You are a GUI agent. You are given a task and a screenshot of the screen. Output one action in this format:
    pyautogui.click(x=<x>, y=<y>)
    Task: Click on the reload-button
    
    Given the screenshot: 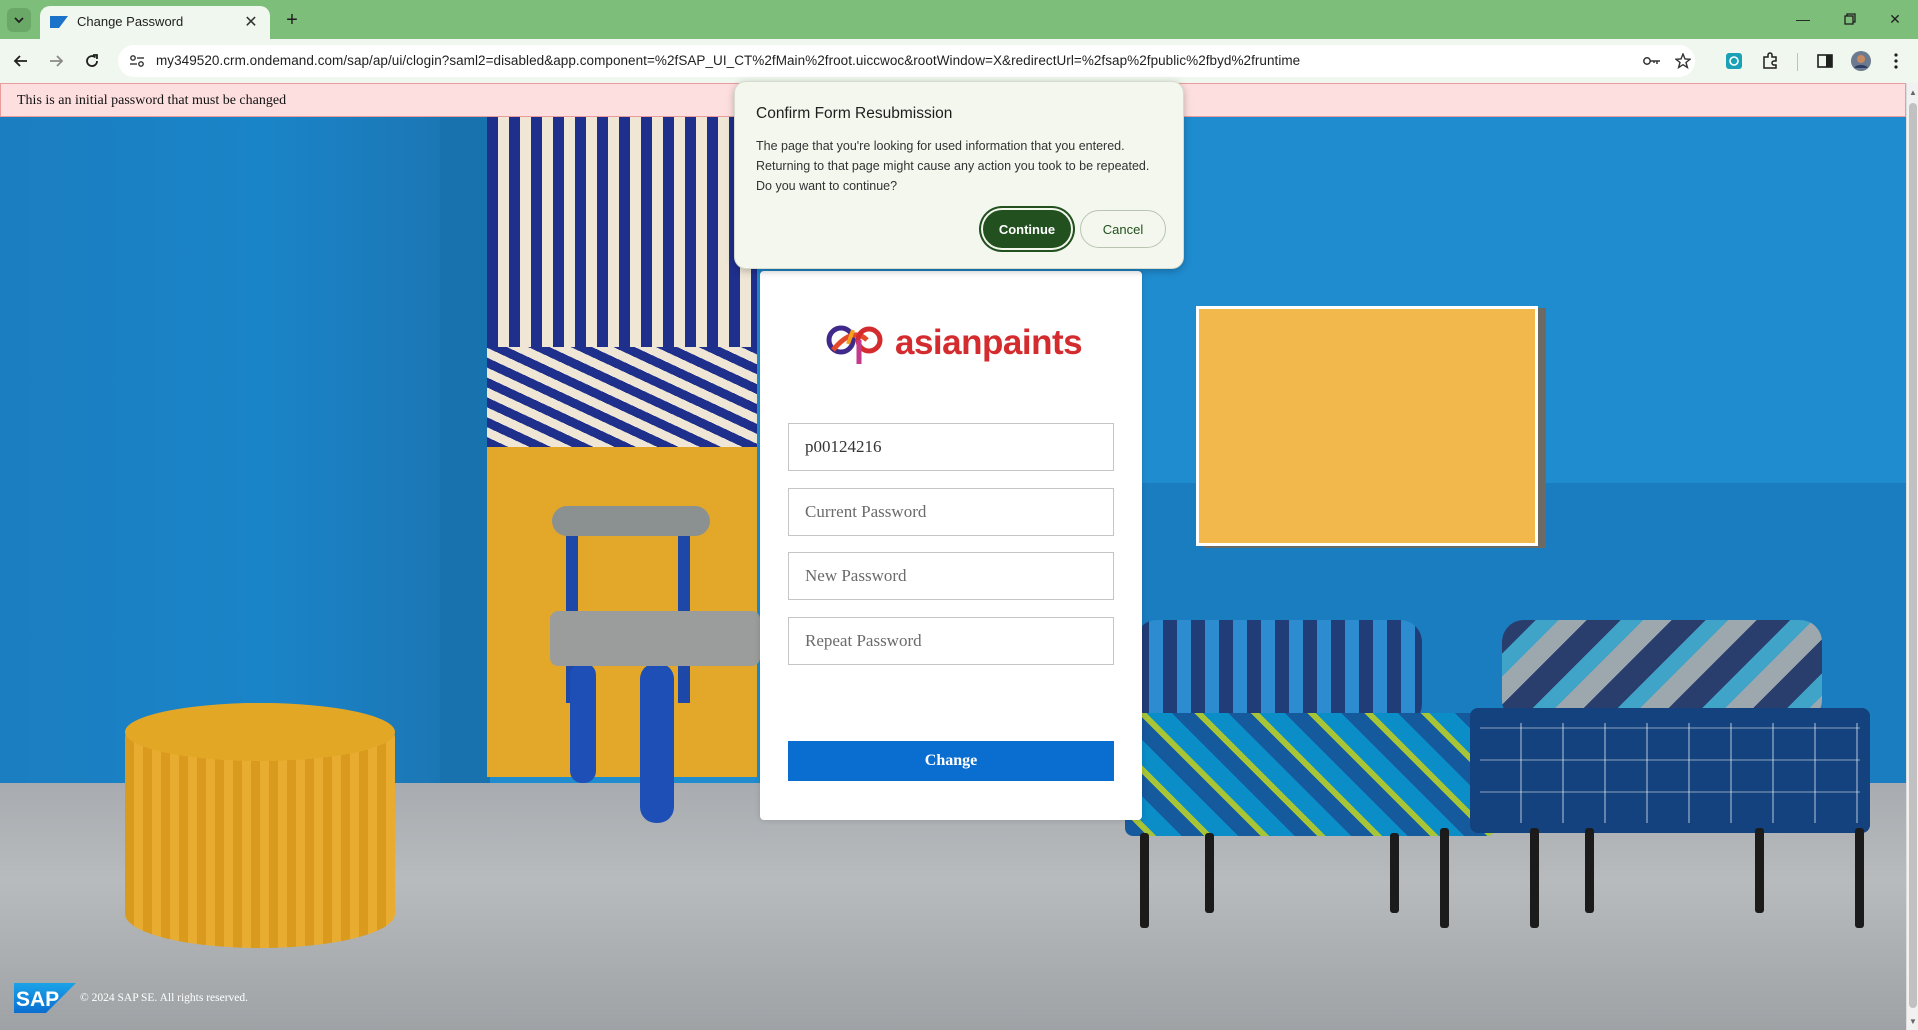 What is the action you would take?
    pyautogui.click(x=92, y=61)
    